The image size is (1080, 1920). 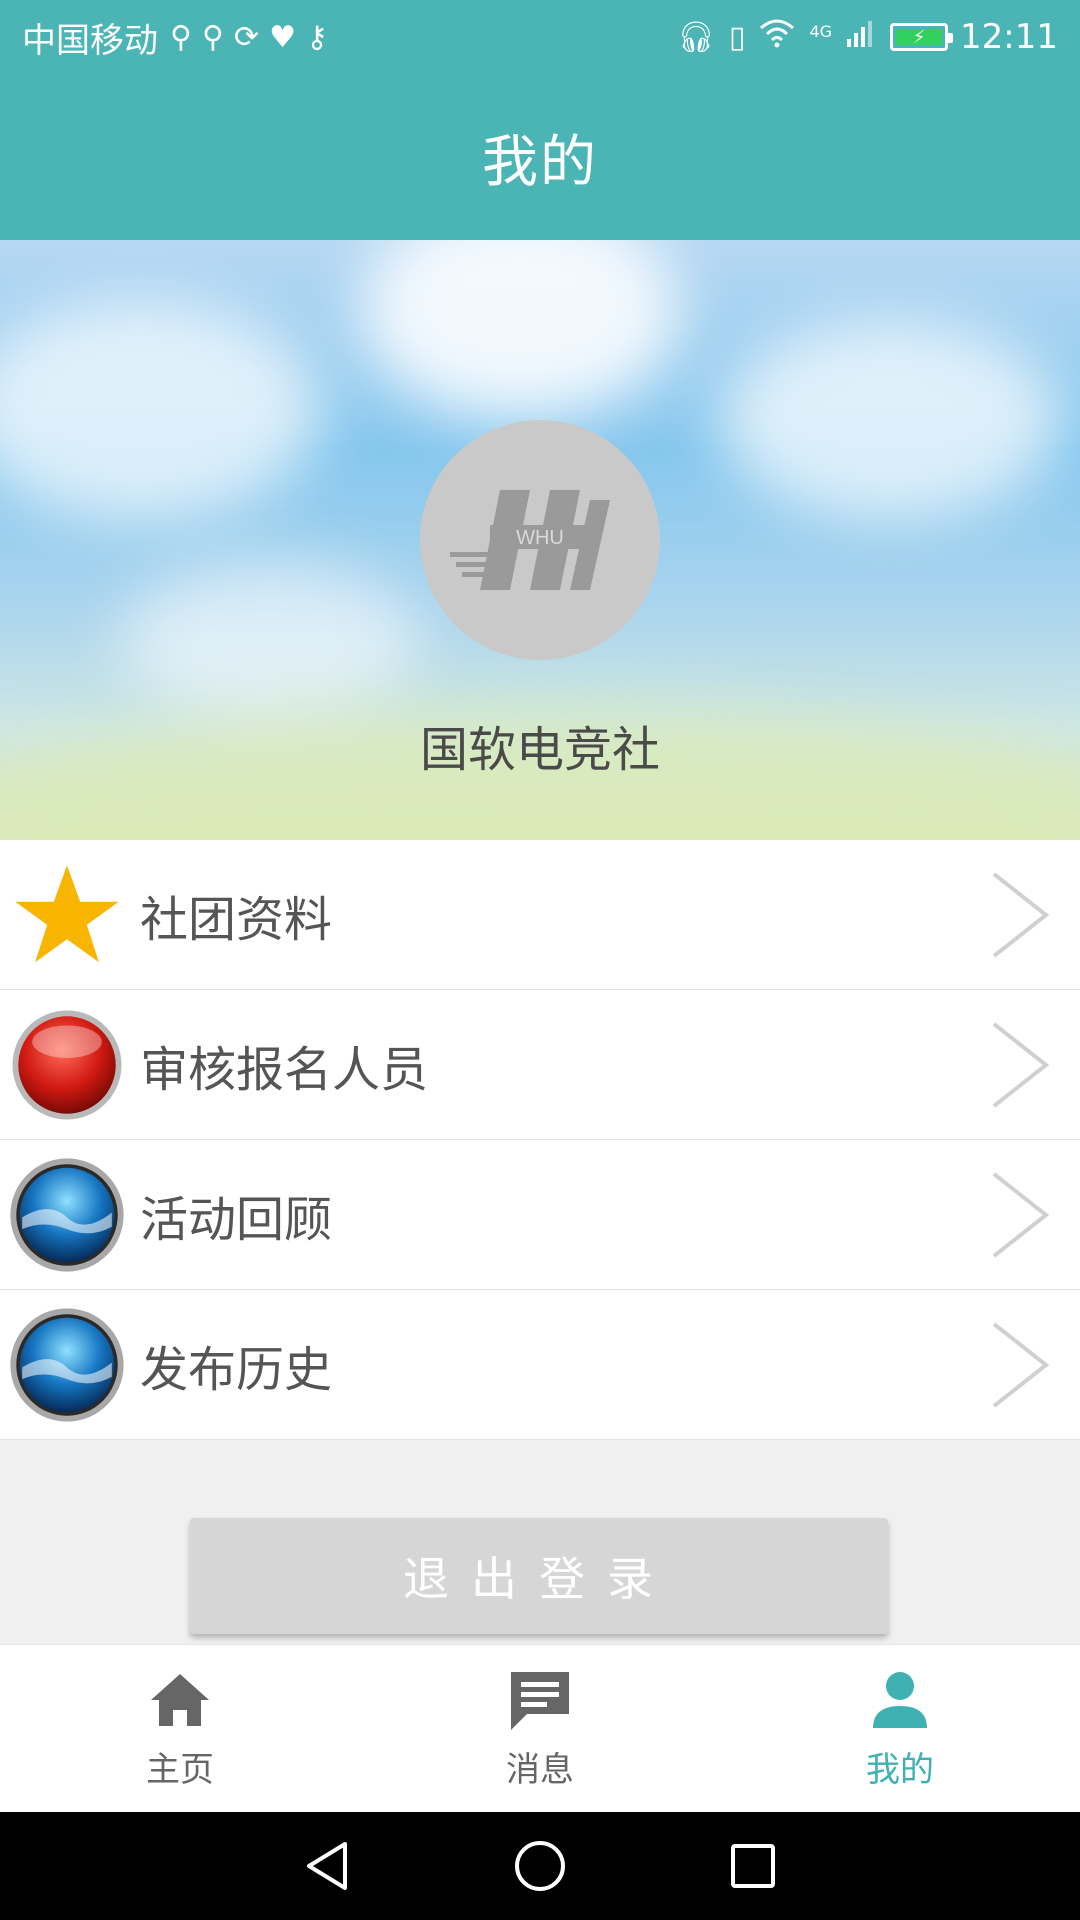 I want to click on nav-label: 消息, so click(x=540, y=1770).